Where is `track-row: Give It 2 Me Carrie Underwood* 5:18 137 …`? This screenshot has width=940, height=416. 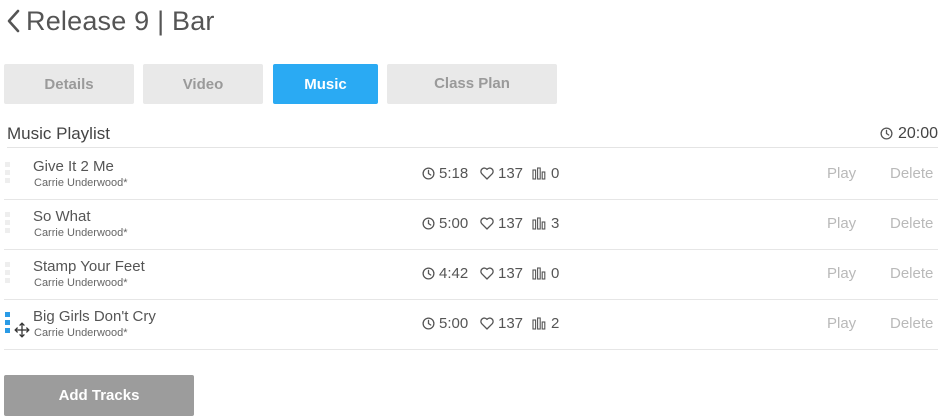 track-row: Give It 2 Me Carrie Underwood* 5:18 137 … is located at coordinates (471, 175).